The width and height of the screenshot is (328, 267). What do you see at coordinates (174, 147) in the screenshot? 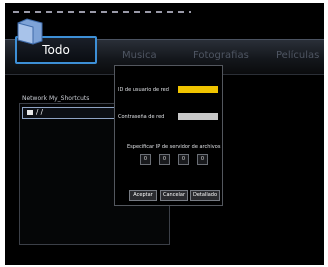
I see `server-ip-label: Especificar IP de servidor de archivos` at bounding box center [174, 147].